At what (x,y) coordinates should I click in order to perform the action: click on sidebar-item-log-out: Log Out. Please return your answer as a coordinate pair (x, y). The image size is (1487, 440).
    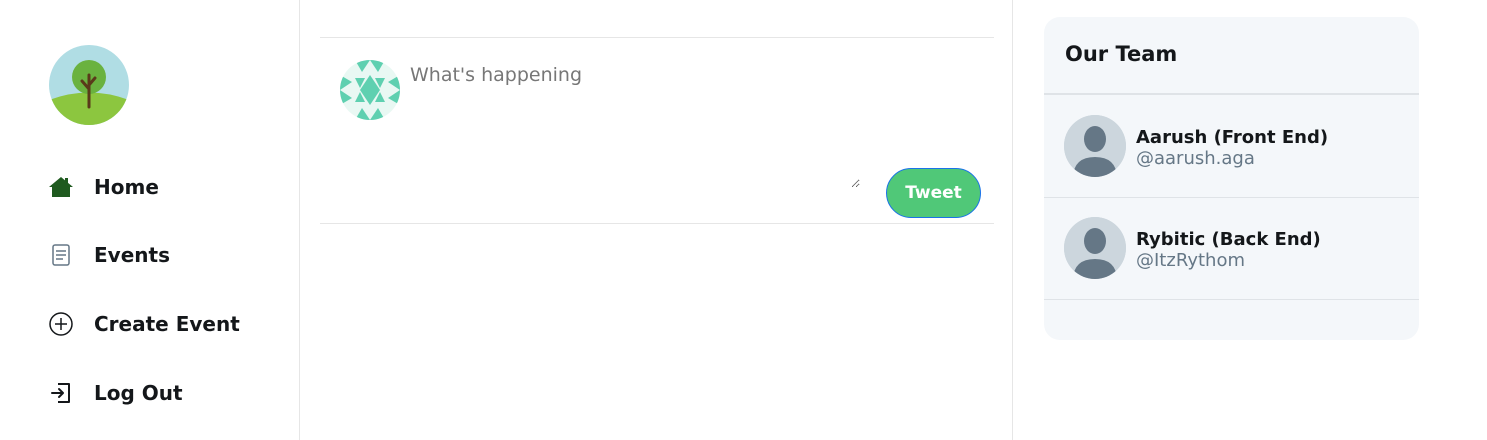
    Looking at the image, I should click on (115, 393).